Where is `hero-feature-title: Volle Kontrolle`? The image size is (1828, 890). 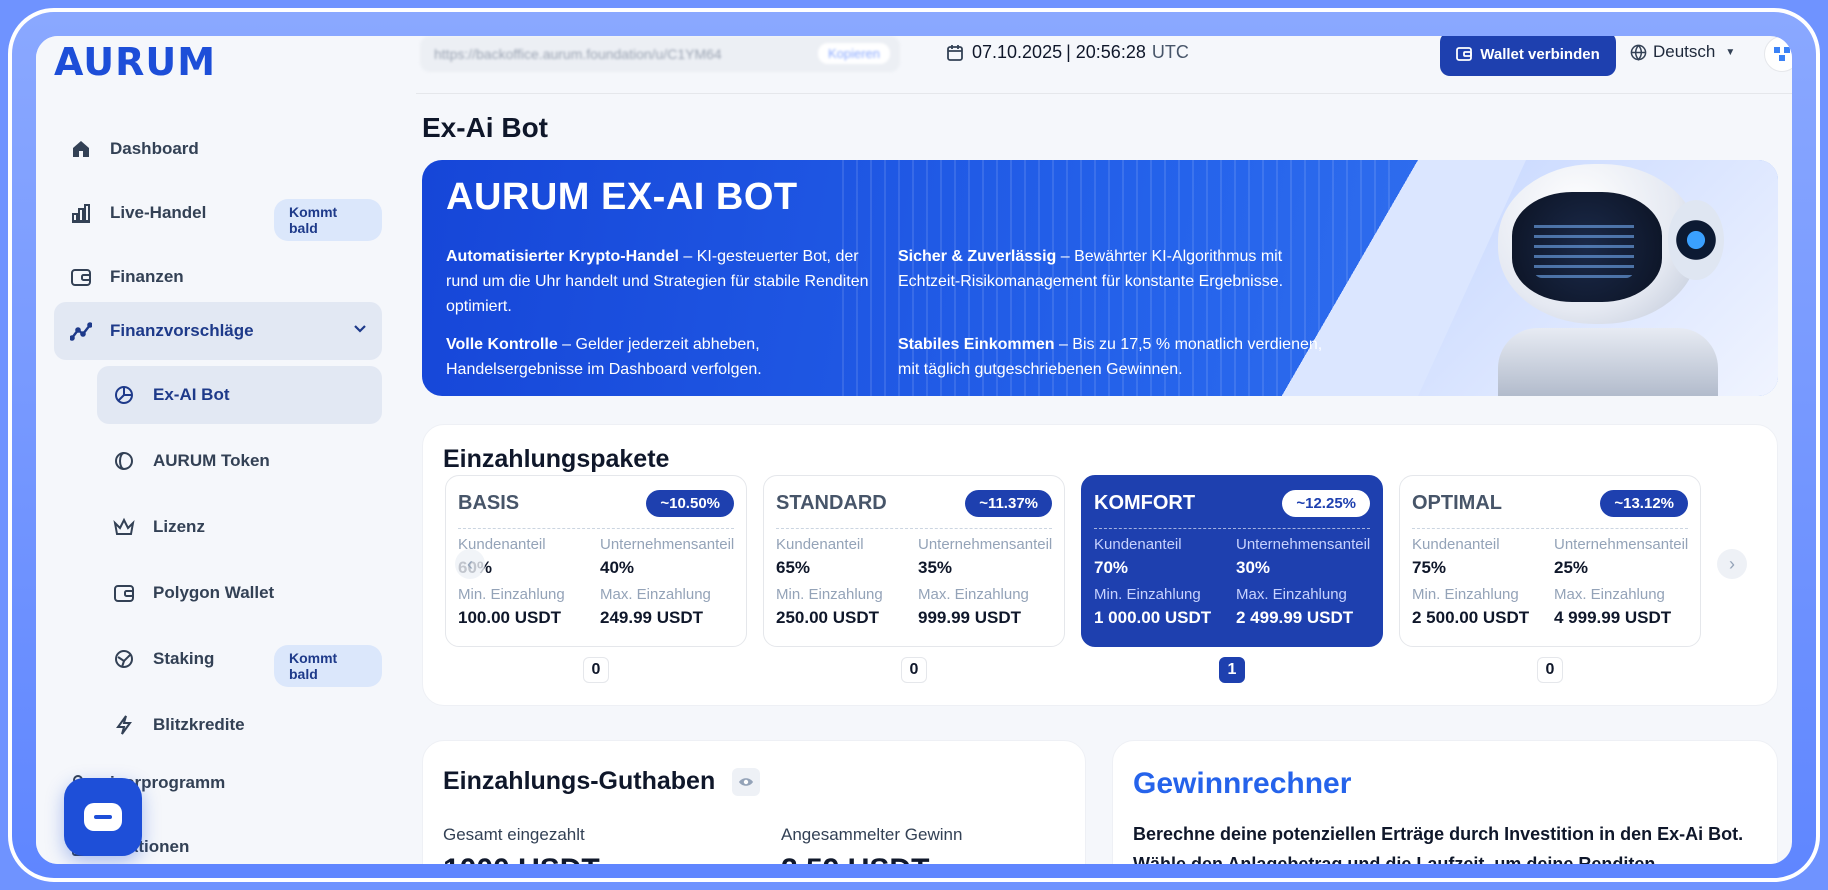 hero-feature-title: Volle Kontrolle is located at coordinates (502, 344).